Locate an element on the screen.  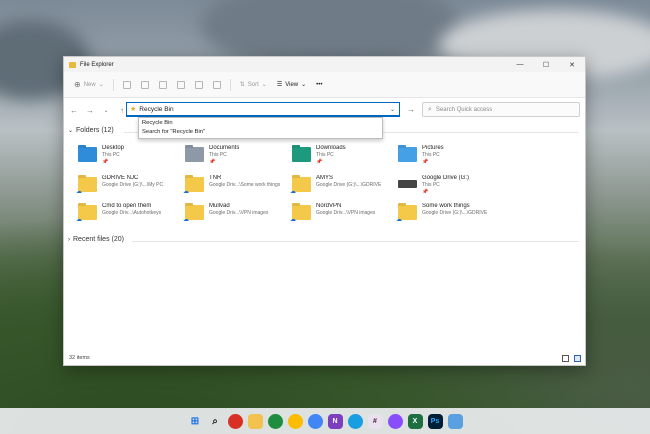
folder-item-tnr: ☁ TNR Google Driv...\Some work things is located at coordinates (236, 187).